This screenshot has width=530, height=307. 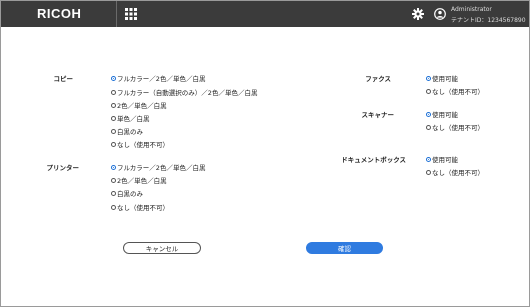 What do you see at coordinates (63, 79) in the screenshot?
I see `copy-label: コピー` at bounding box center [63, 79].